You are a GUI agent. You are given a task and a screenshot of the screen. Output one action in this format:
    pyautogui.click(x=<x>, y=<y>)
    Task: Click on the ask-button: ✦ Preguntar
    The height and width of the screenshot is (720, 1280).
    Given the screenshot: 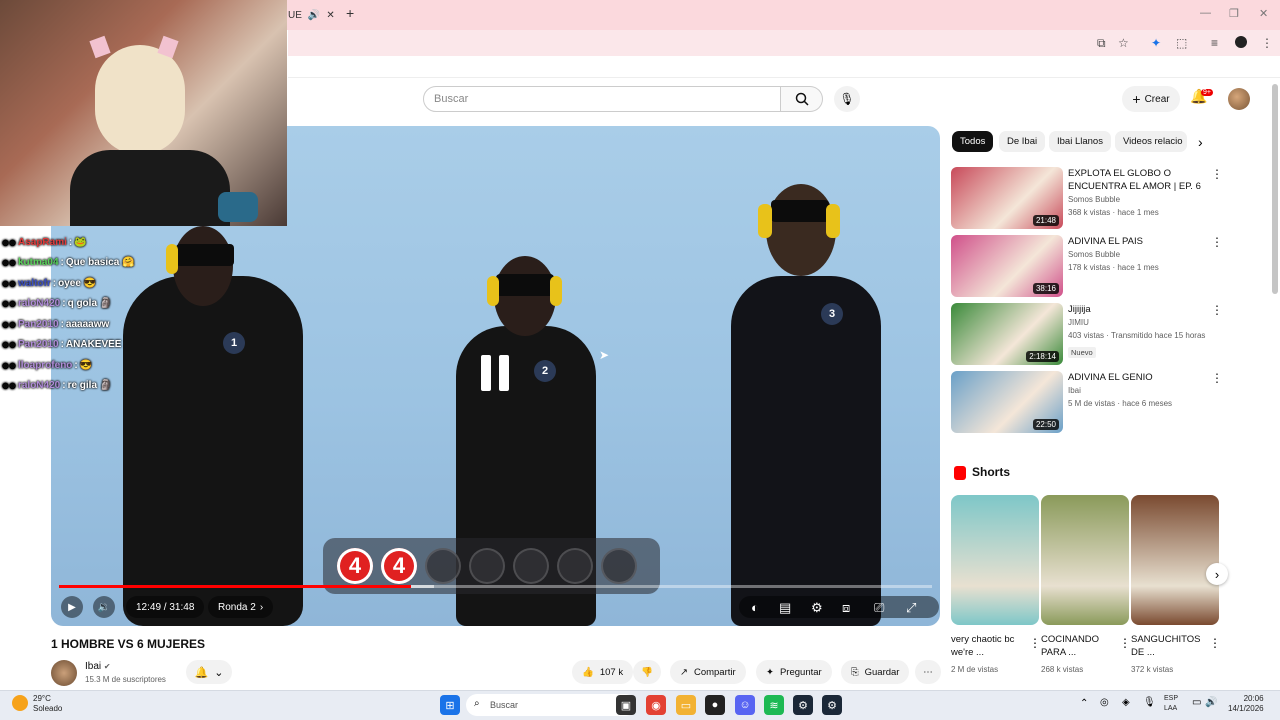 What is the action you would take?
    pyautogui.click(x=794, y=672)
    